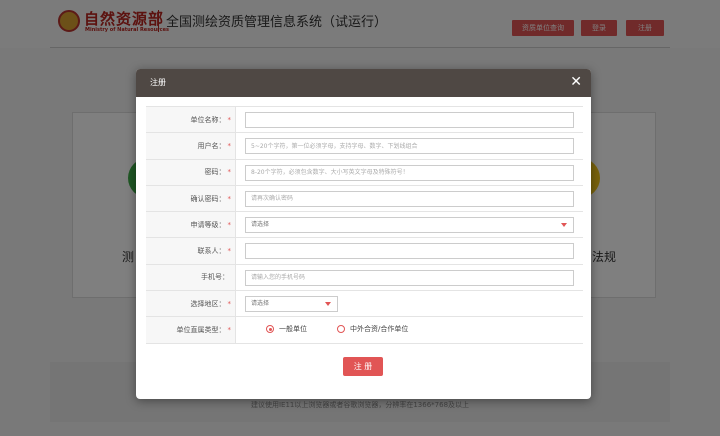 This screenshot has width=720, height=436. I want to click on submit-register-button: 注 册, so click(363, 366).